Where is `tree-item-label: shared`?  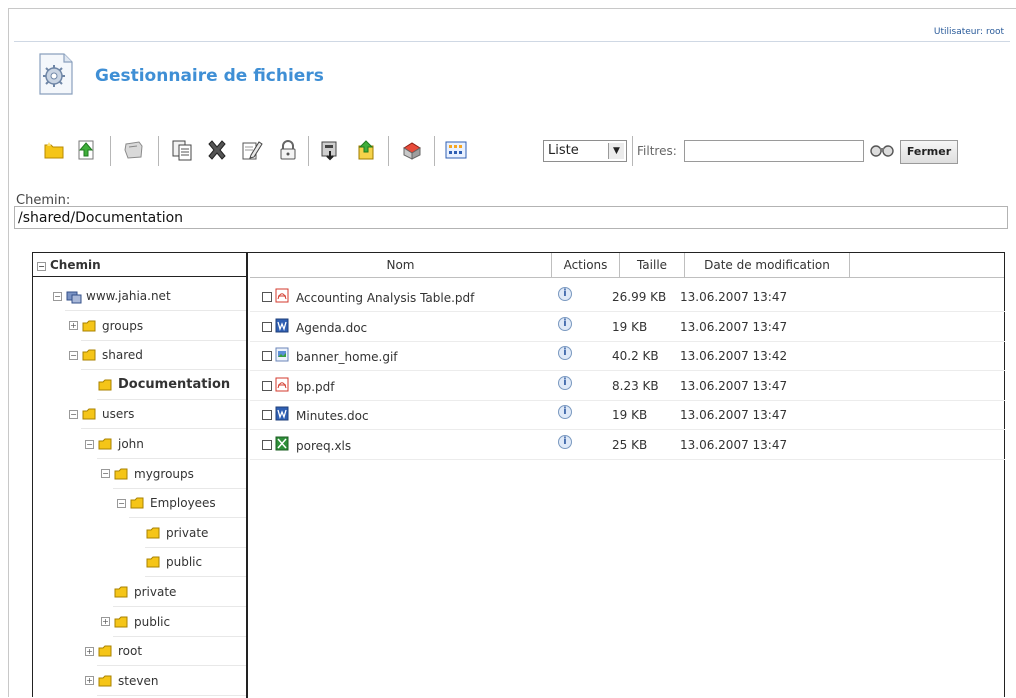 tree-item-label: shared is located at coordinates (122, 355).